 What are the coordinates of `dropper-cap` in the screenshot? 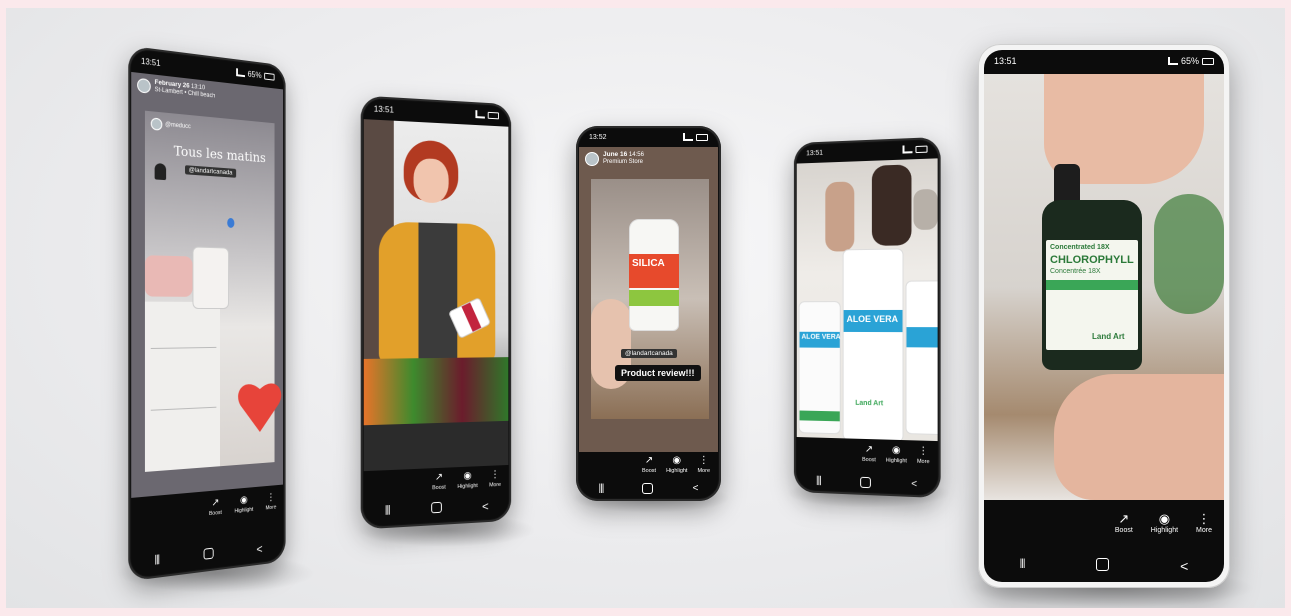 It's located at (1067, 184).